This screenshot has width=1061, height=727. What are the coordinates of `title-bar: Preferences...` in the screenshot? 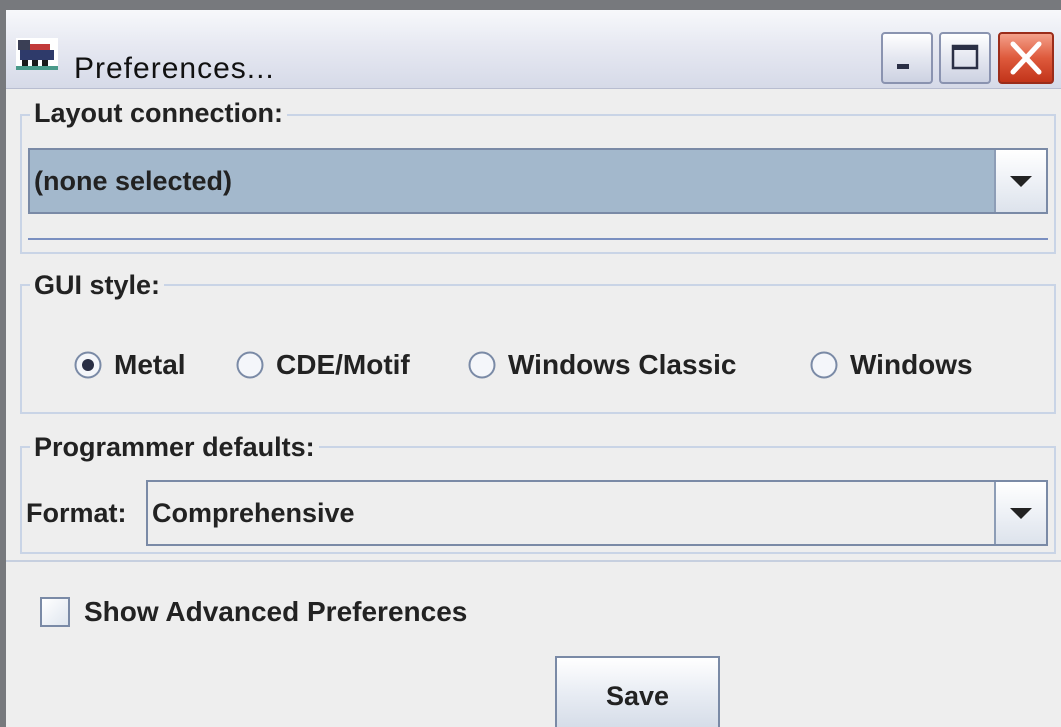 It's located at (533, 49).